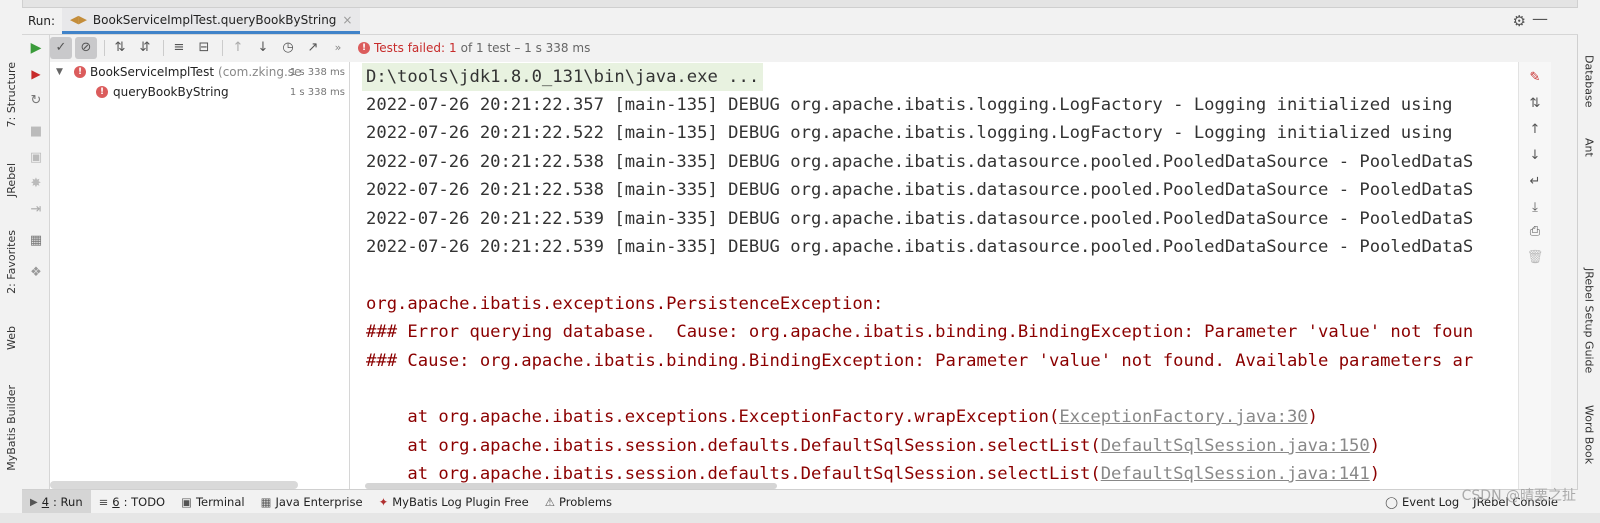 This screenshot has height=523, width=1600. Describe the element at coordinates (36, 272) in the screenshot. I see `pin-icon: ❖` at that location.